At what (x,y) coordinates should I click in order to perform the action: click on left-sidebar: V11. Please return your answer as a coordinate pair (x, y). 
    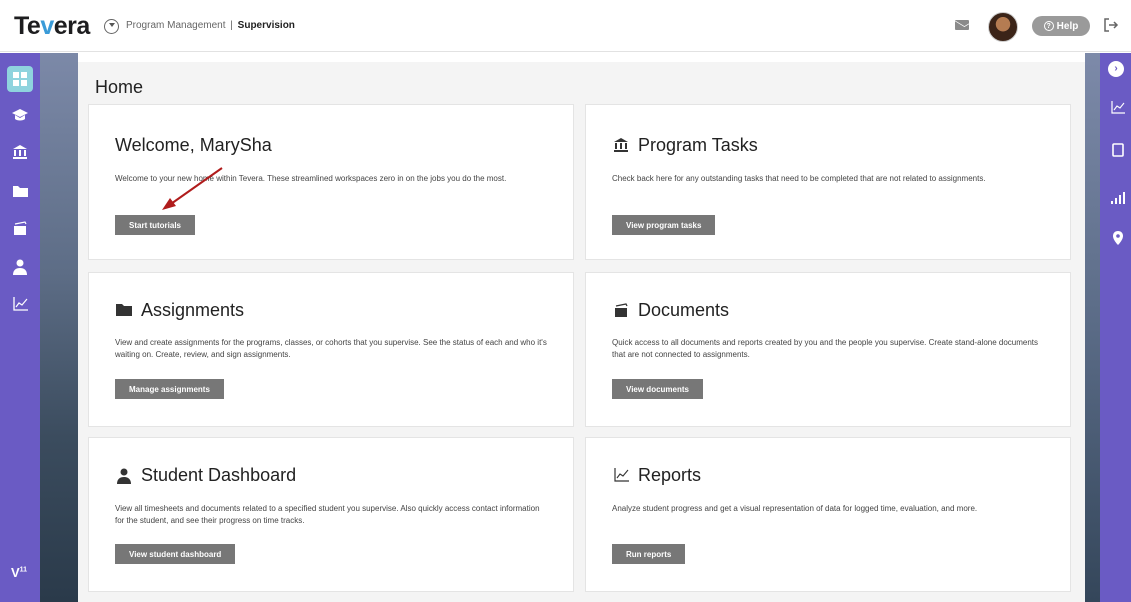
    Looking at the image, I should click on (20, 327).